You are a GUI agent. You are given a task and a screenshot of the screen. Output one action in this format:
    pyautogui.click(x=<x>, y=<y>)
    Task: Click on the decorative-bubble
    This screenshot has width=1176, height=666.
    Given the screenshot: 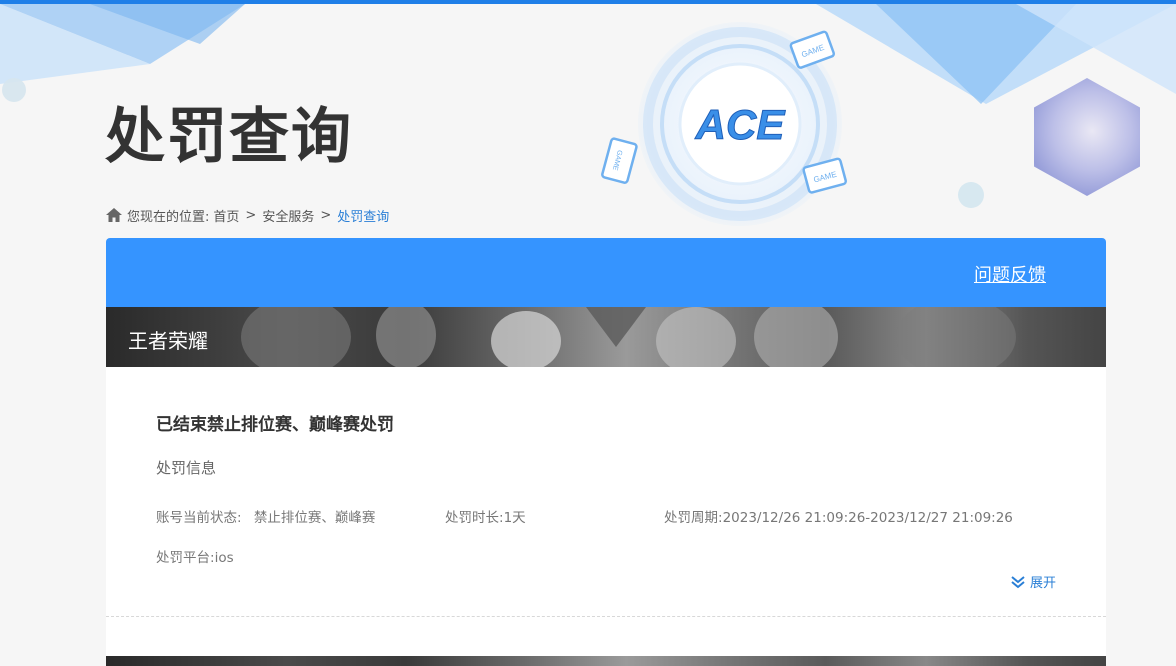 What is the action you would take?
    pyautogui.click(x=971, y=195)
    